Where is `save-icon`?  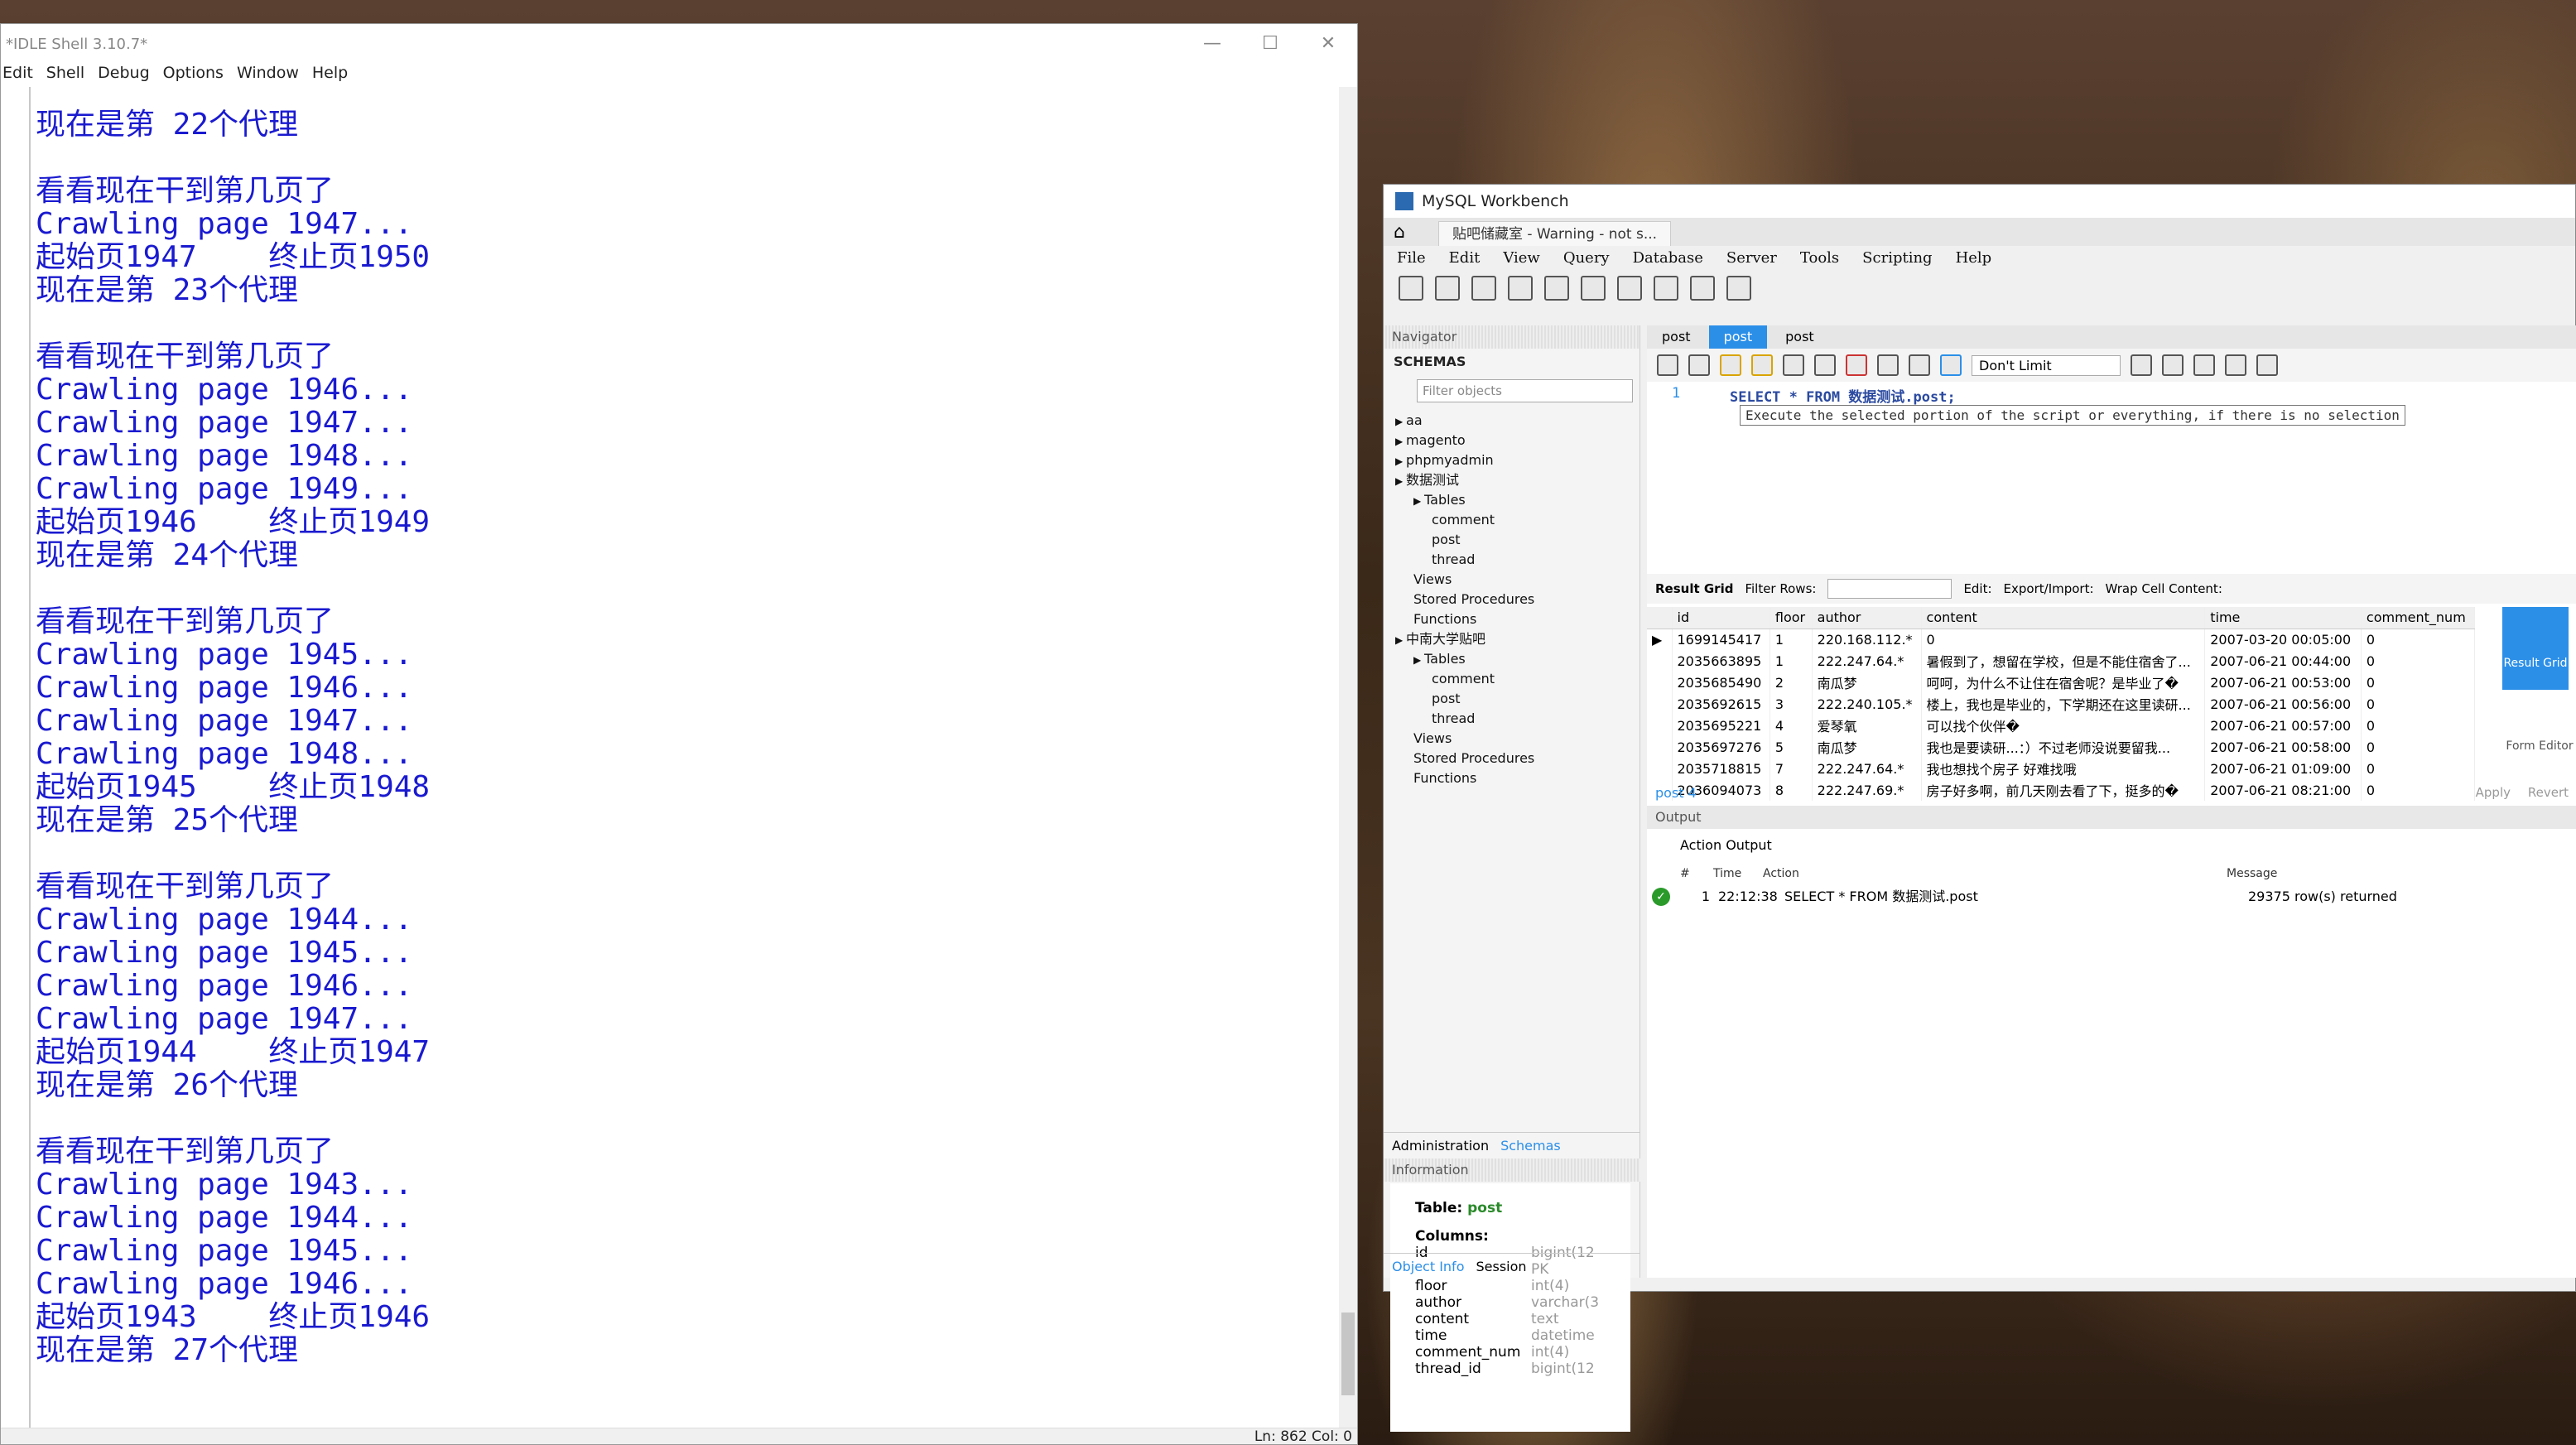
save-icon is located at coordinates (1699, 365).